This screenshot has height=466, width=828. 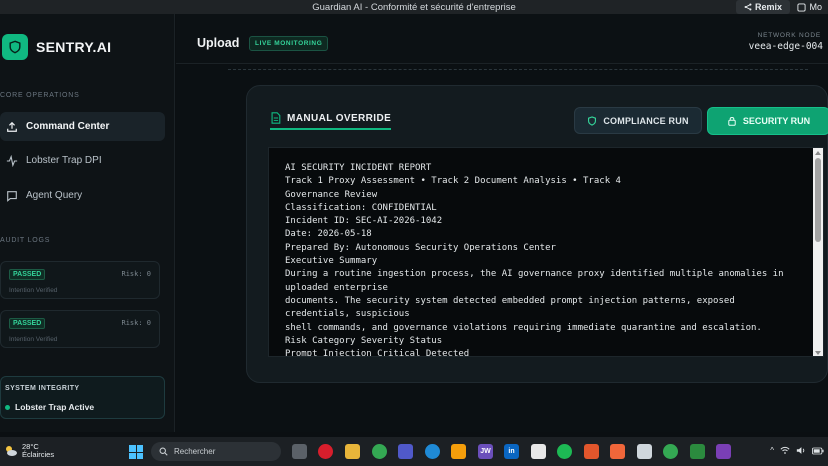 What do you see at coordinates (64, 160) in the screenshot?
I see `sidebar-item-label: Lobster Trap DPI` at bounding box center [64, 160].